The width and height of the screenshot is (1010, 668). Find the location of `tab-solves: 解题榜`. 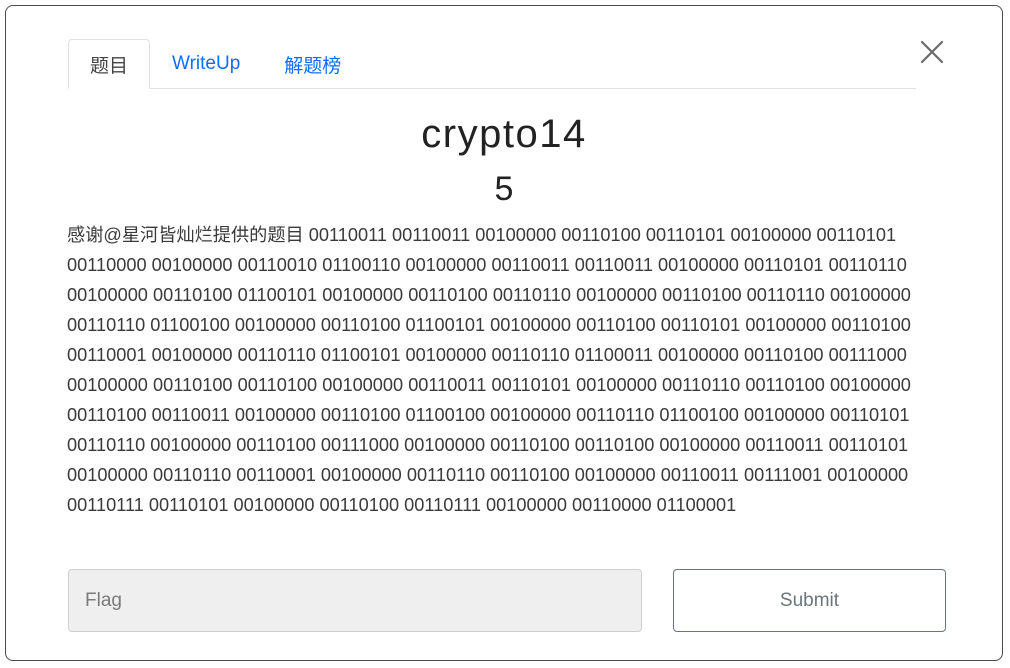

tab-solves: 解题榜 is located at coordinates (312, 64).